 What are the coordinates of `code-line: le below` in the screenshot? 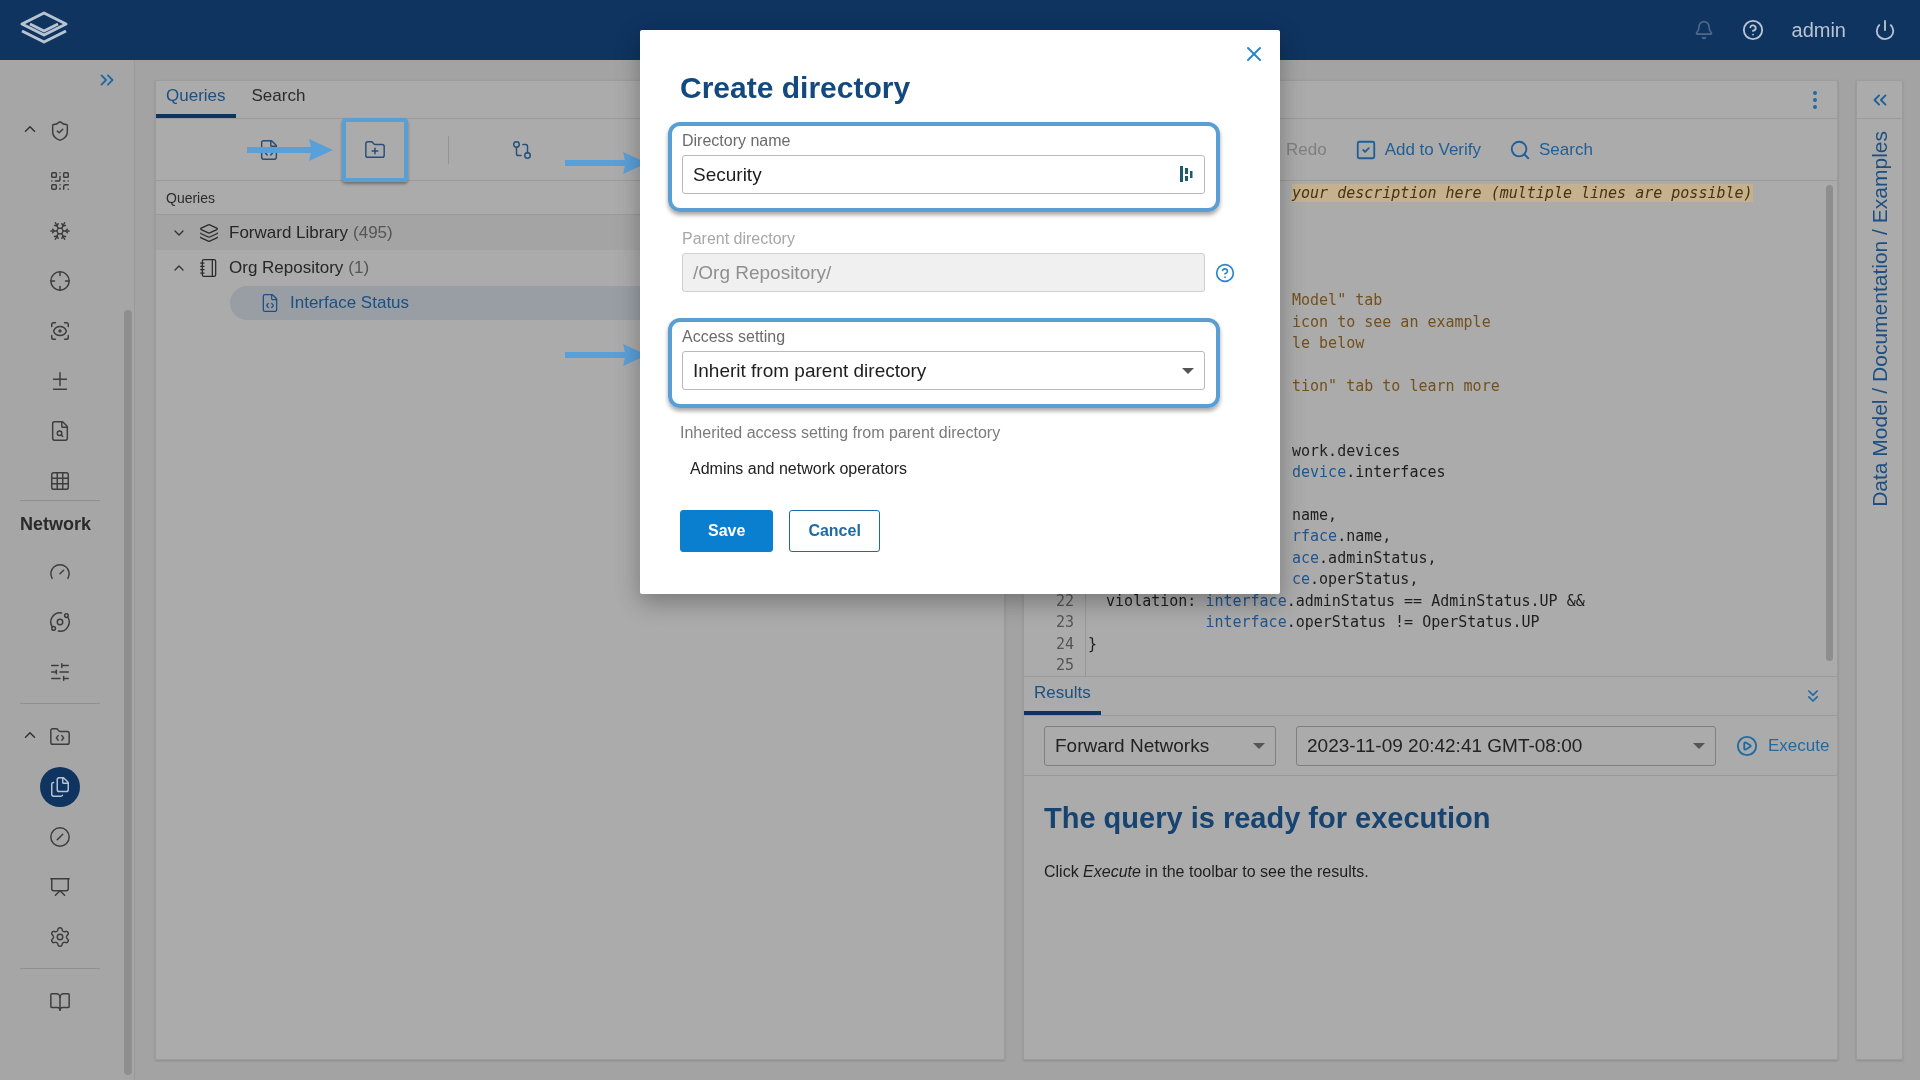 It's located at (1328, 343).